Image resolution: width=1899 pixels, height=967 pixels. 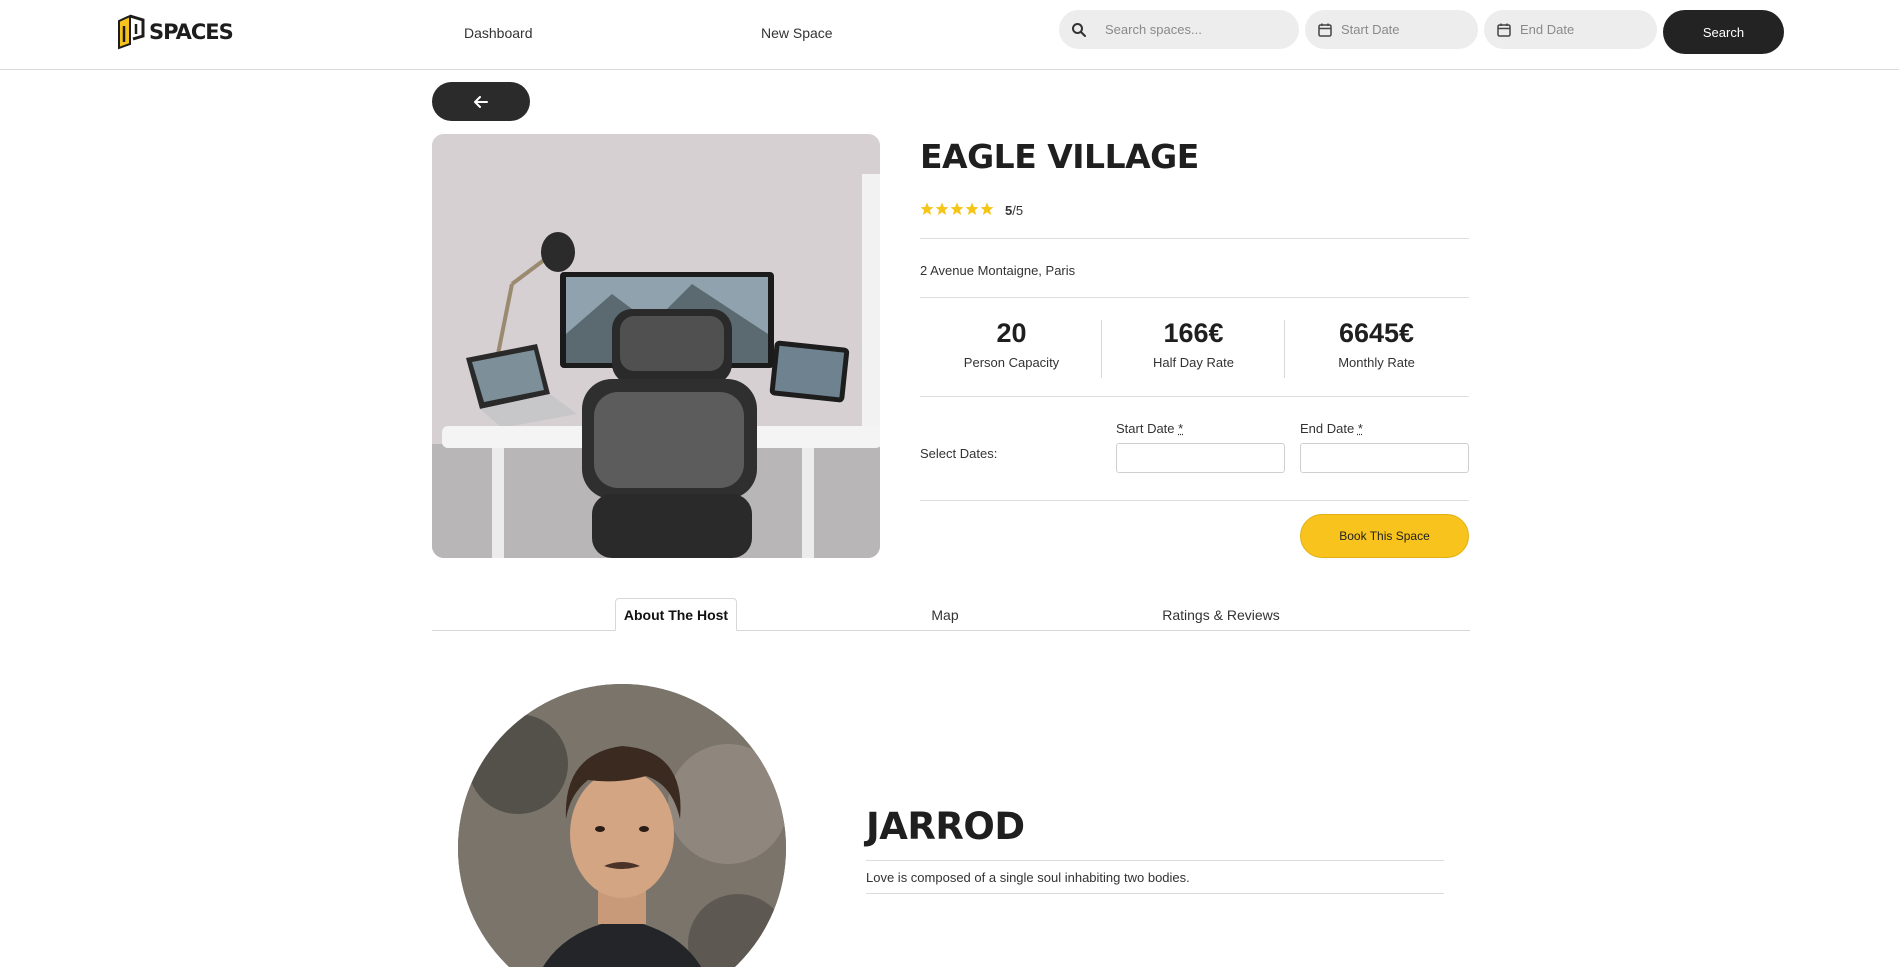 I want to click on start-date-label: Start Date *, so click(x=1149, y=428).